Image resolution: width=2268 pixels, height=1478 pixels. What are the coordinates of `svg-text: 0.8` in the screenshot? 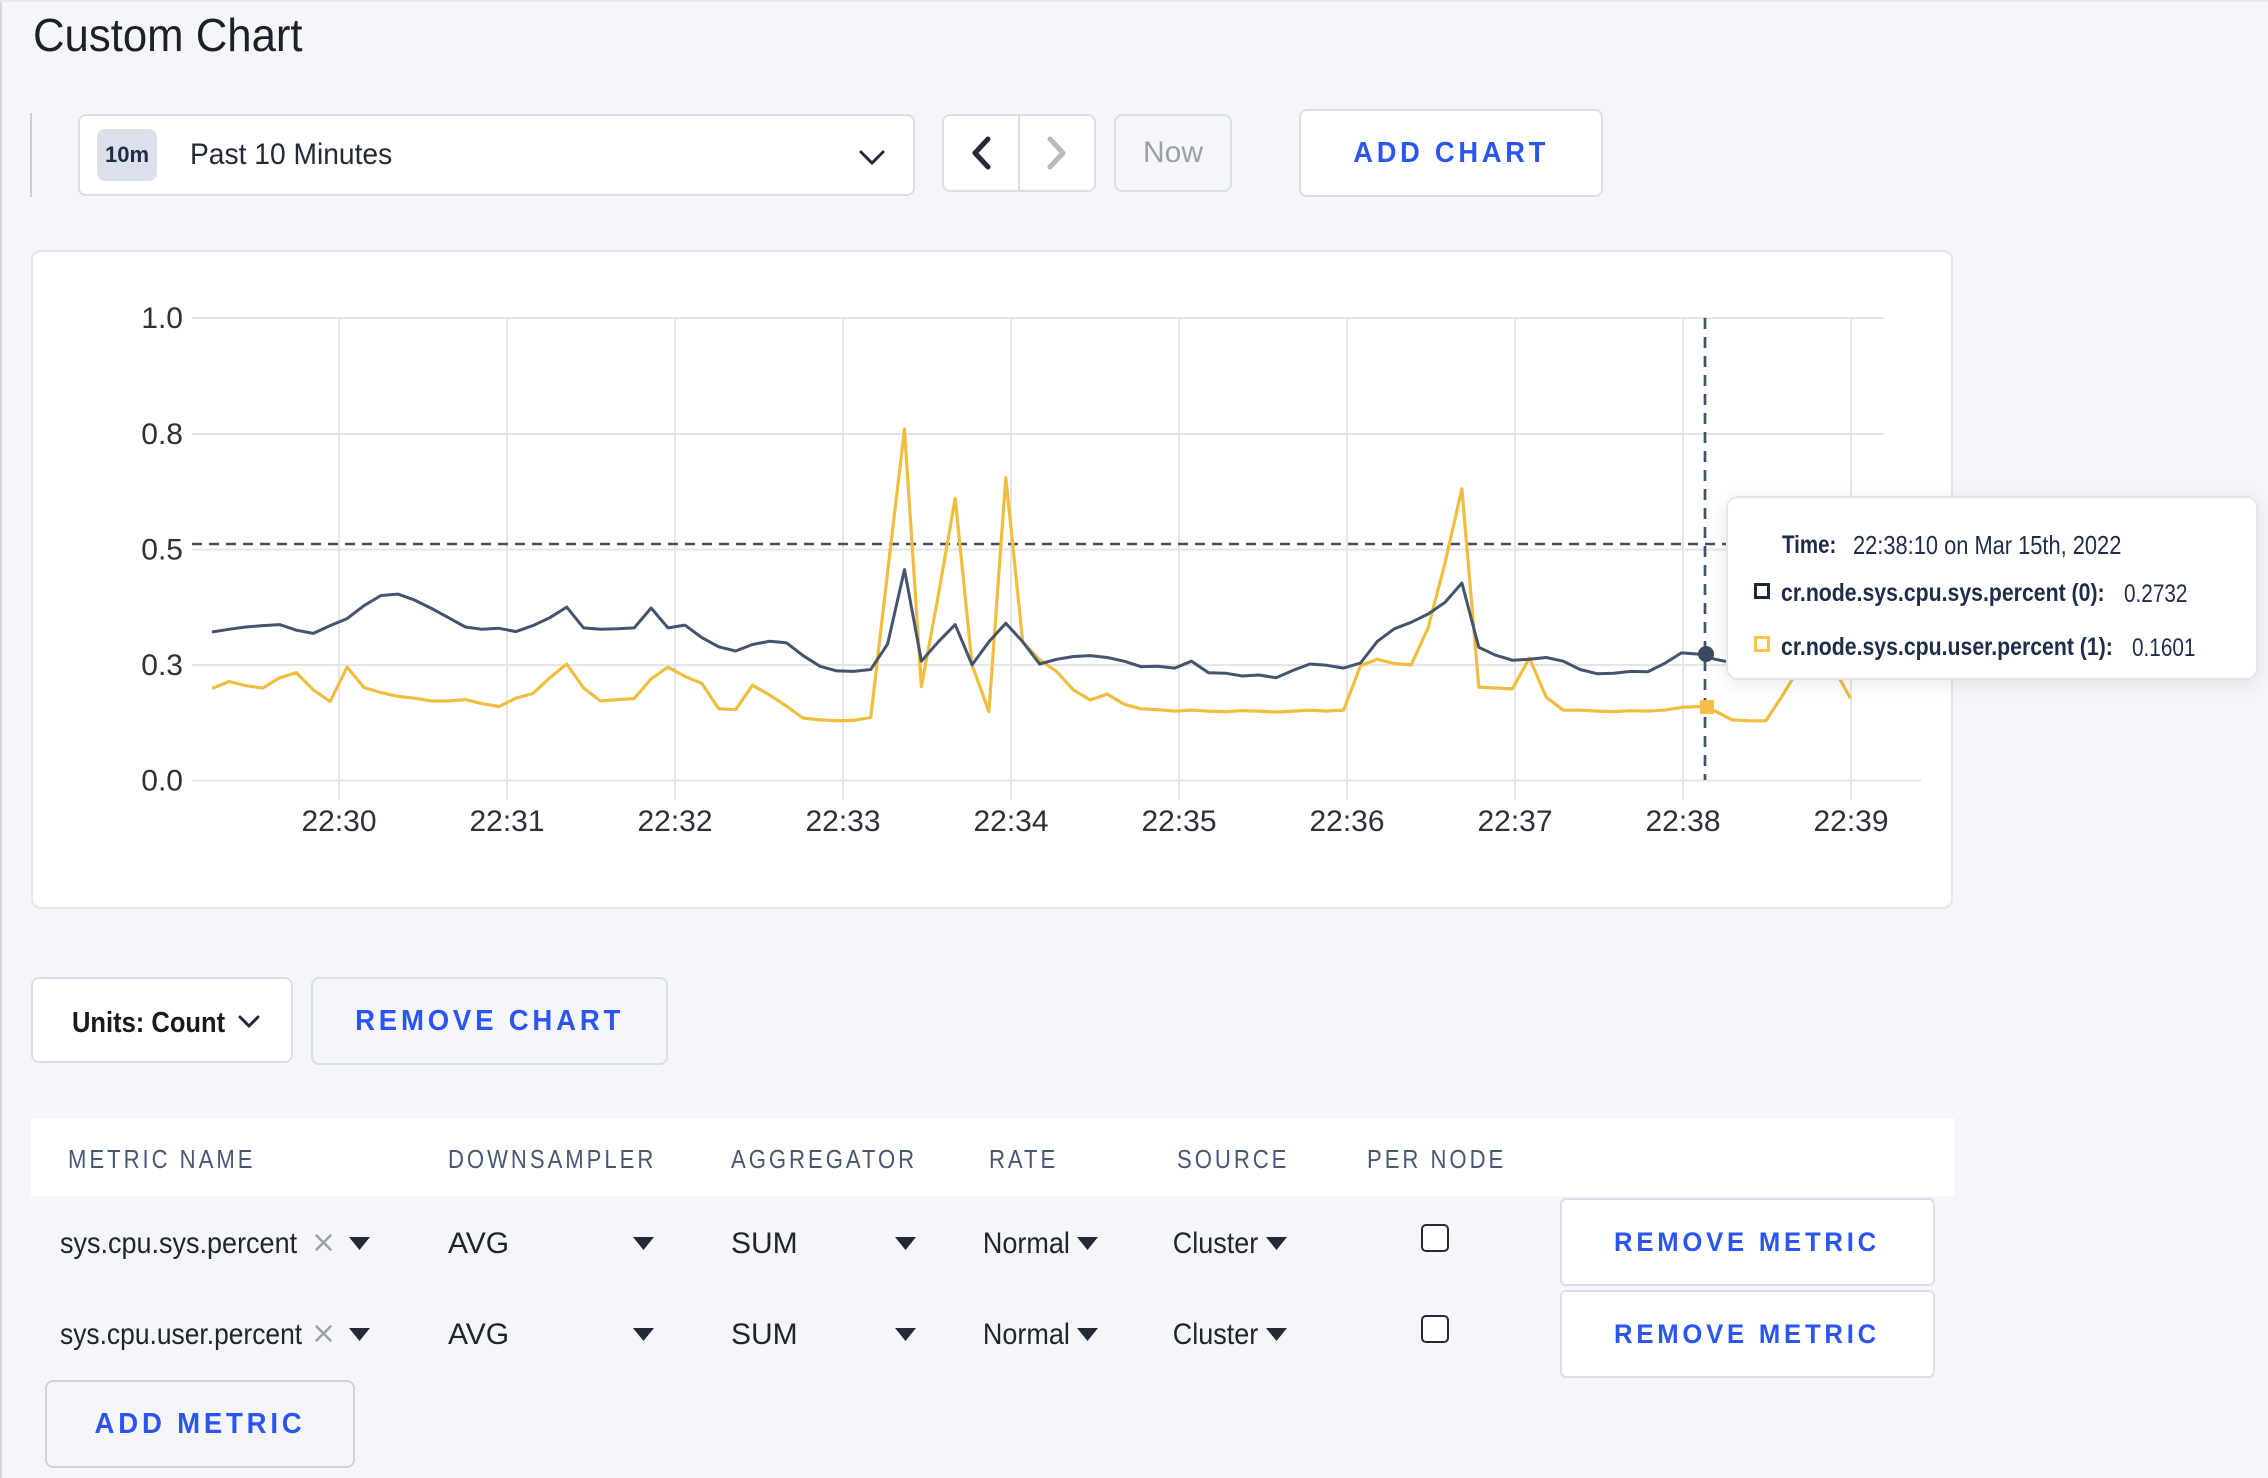 It's located at (162, 434).